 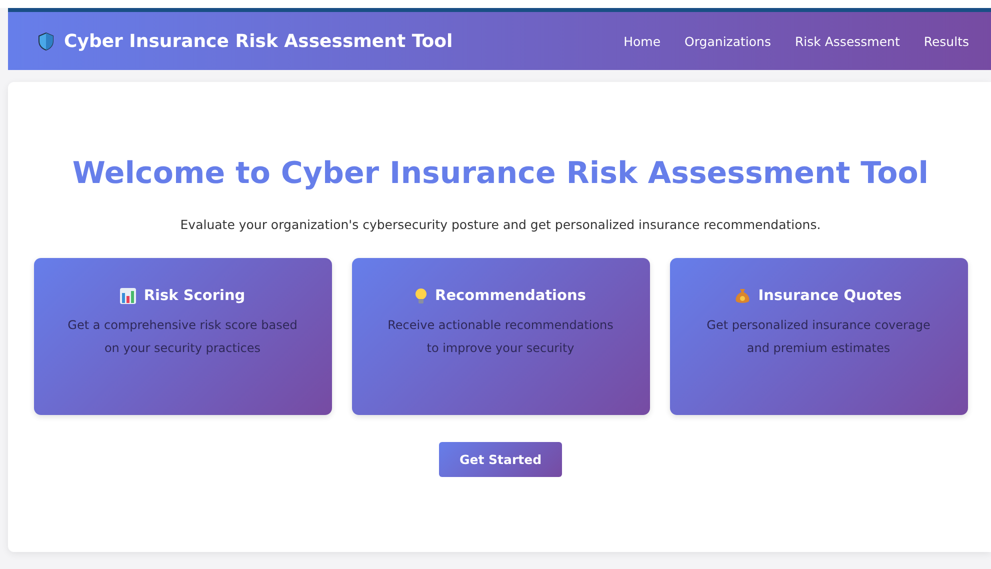 I want to click on feature-title: Recommendations, so click(x=510, y=296).